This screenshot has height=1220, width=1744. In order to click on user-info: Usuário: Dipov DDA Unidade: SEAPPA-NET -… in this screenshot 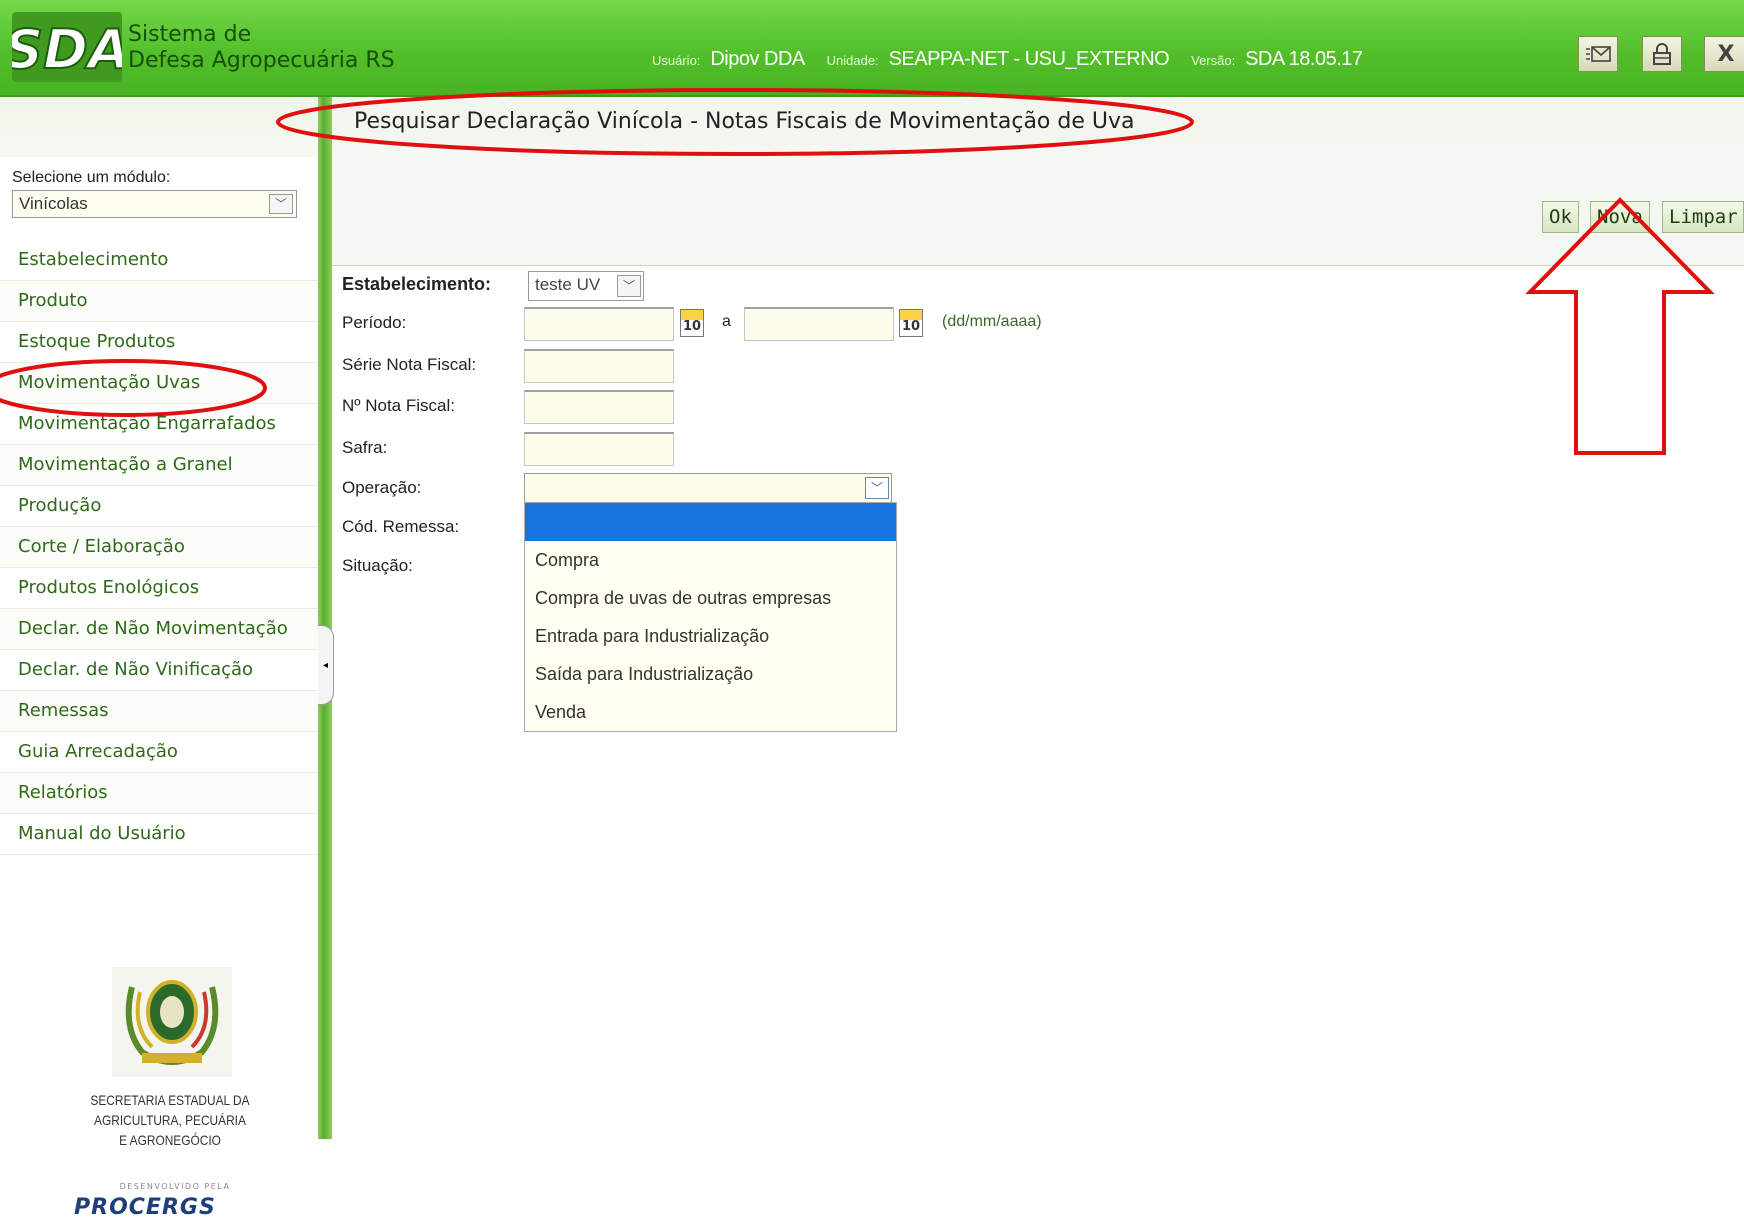, I will do `click(1016, 59)`.